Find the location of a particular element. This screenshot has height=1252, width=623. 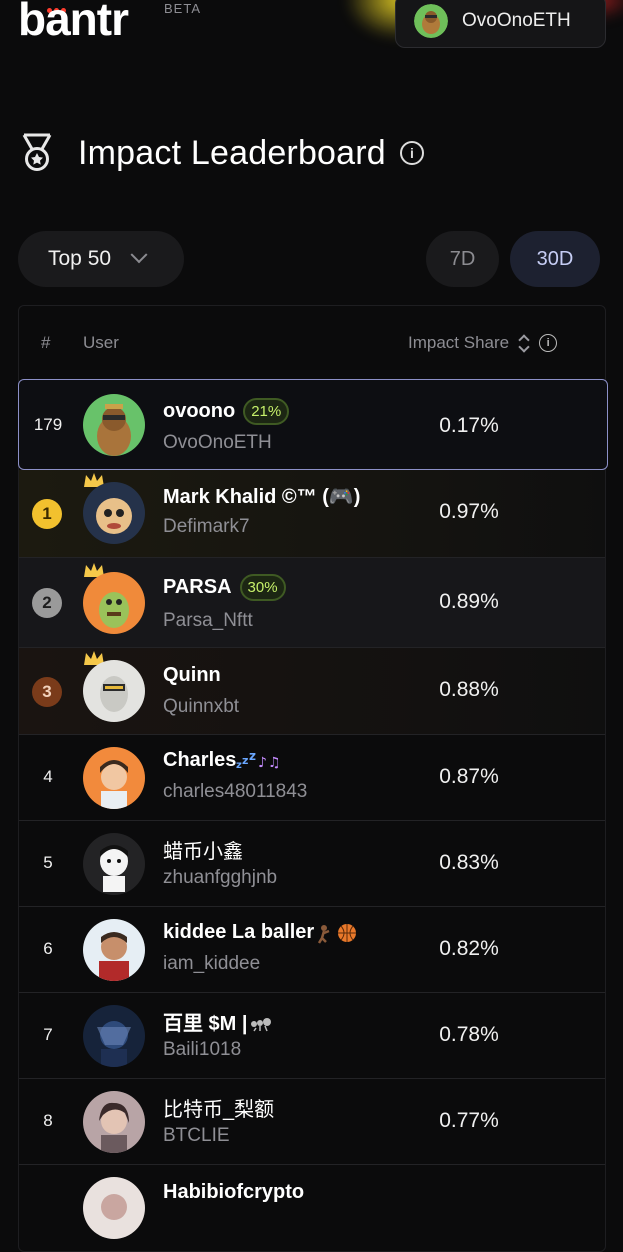

user-name: 比特币_梨额 is located at coordinates (219, 1110).